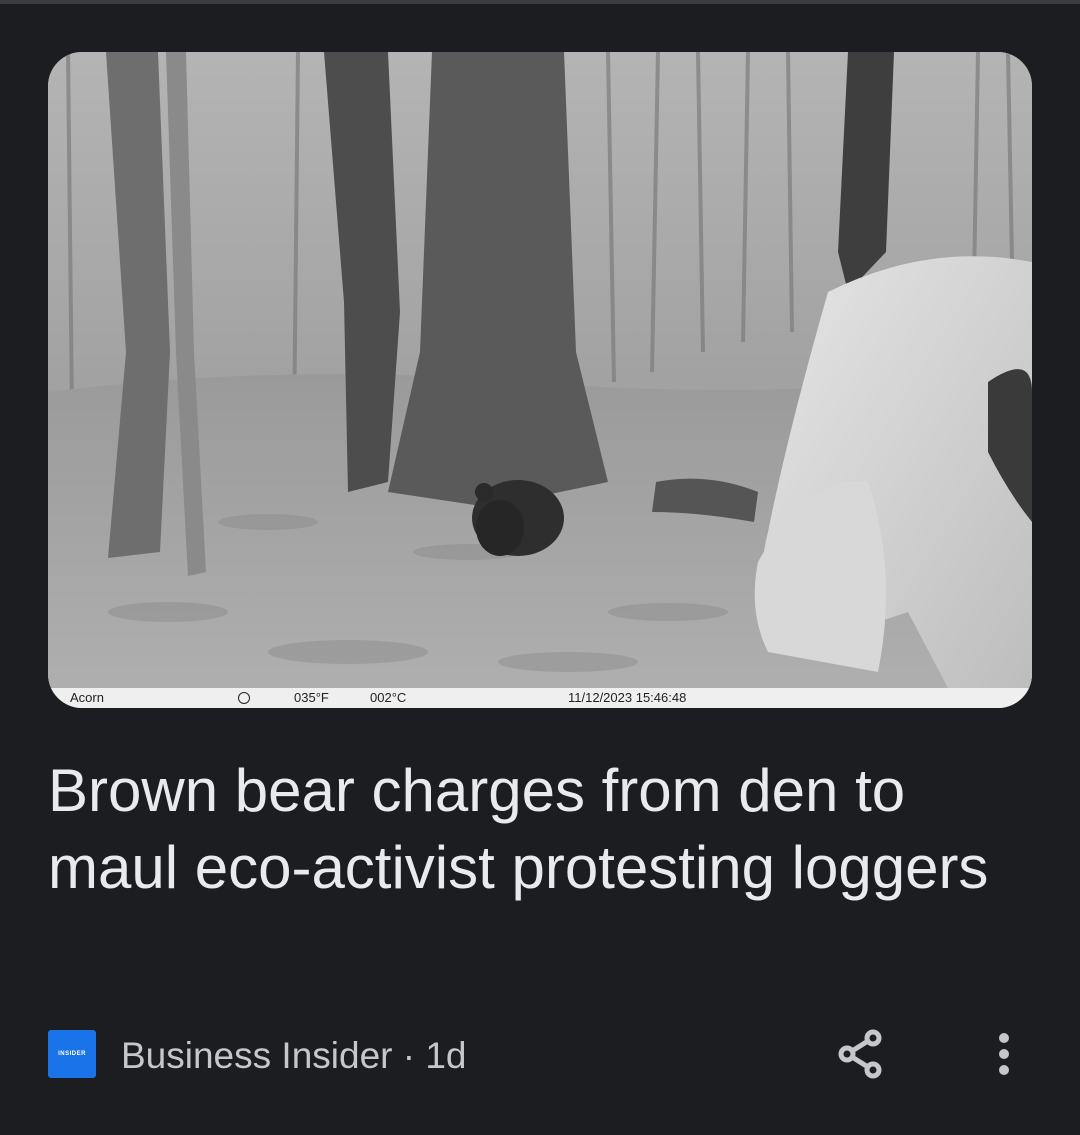 This screenshot has height=1135, width=1080. I want to click on source-attribution: Business Insider · 1d, so click(294, 1056).